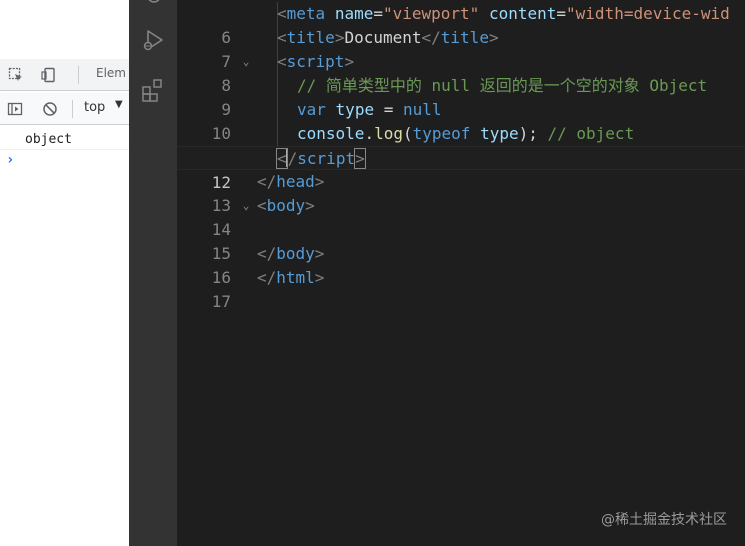 The height and width of the screenshot is (546, 745). Describe the element at coordinates (64, 109) in the screenshot. I see `console-toolbar: top ▼` at that location.